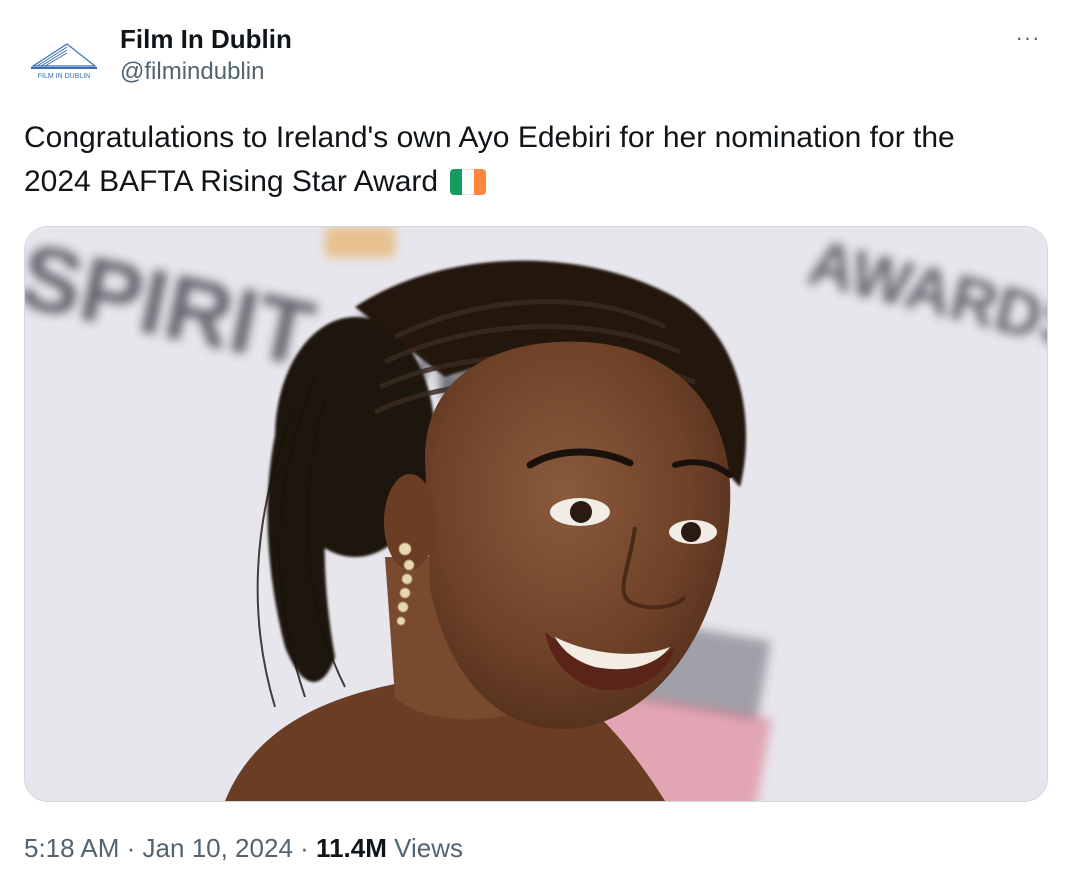 This screenshot has height=880, width=1072. Describe the element at coordinates (206, 72) in the screenshot. I see `handle: @filmindublin` at that location.